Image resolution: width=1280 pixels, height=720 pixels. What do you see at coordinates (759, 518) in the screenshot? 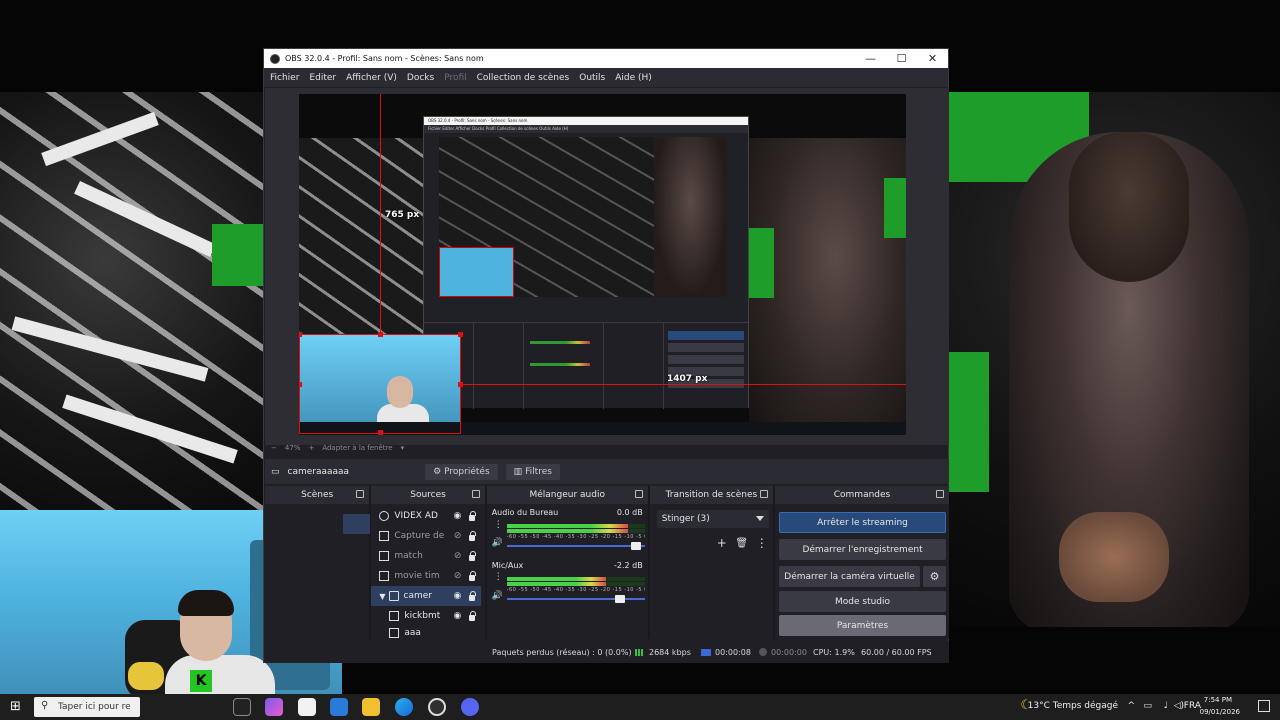
I see `chevron-down-icon` at bounding box center [759, 518].